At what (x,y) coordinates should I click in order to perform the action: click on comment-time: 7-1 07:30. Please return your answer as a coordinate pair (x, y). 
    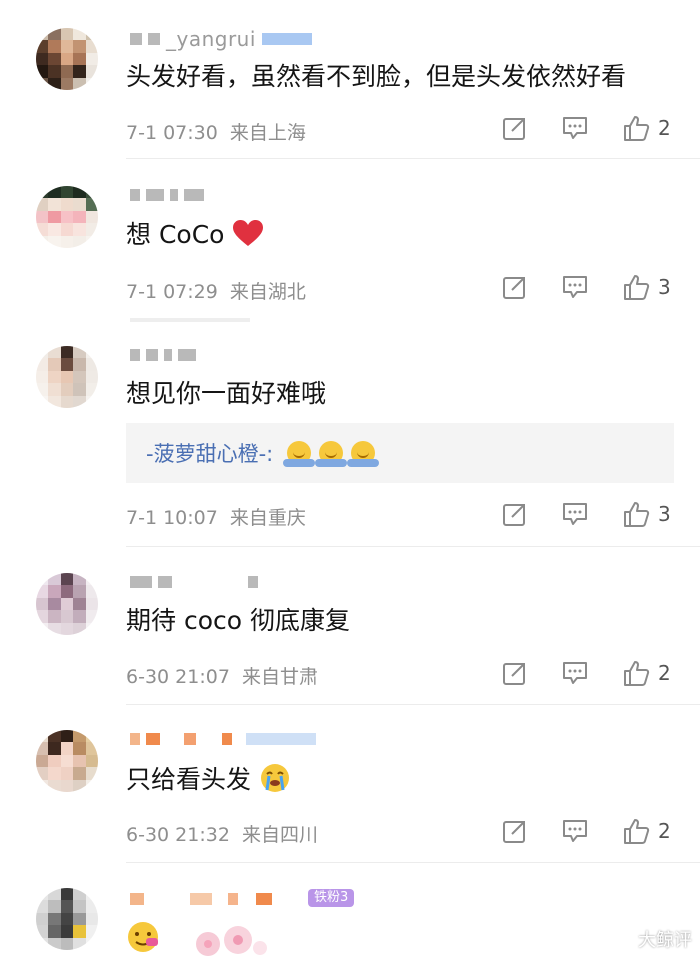
    Looking at the image, I should click on (172, 133).